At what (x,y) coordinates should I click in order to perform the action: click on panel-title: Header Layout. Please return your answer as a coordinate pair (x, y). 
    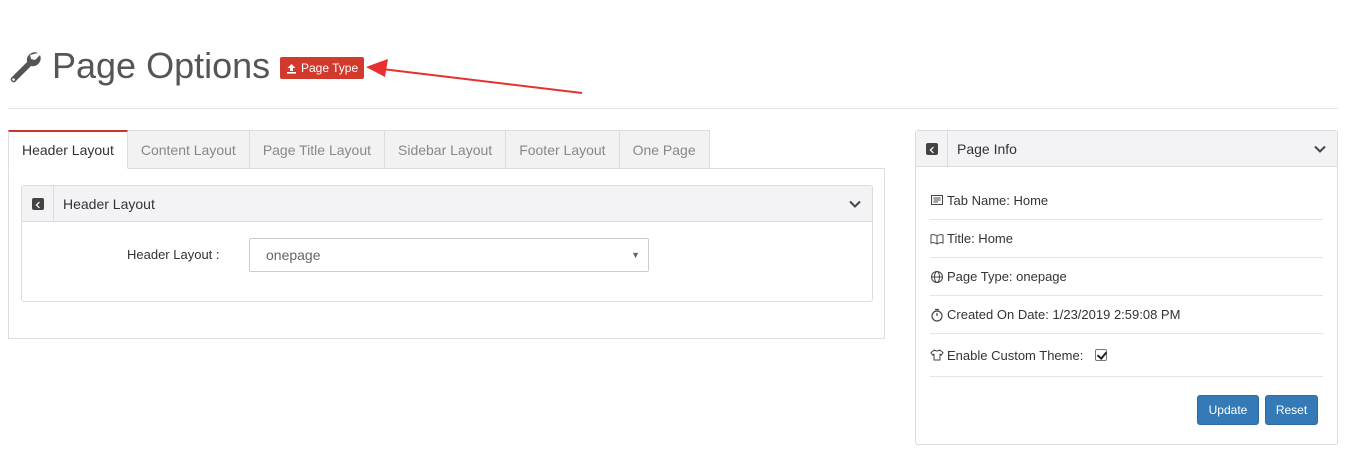
    Looking at the image, I should click on (109, 203).